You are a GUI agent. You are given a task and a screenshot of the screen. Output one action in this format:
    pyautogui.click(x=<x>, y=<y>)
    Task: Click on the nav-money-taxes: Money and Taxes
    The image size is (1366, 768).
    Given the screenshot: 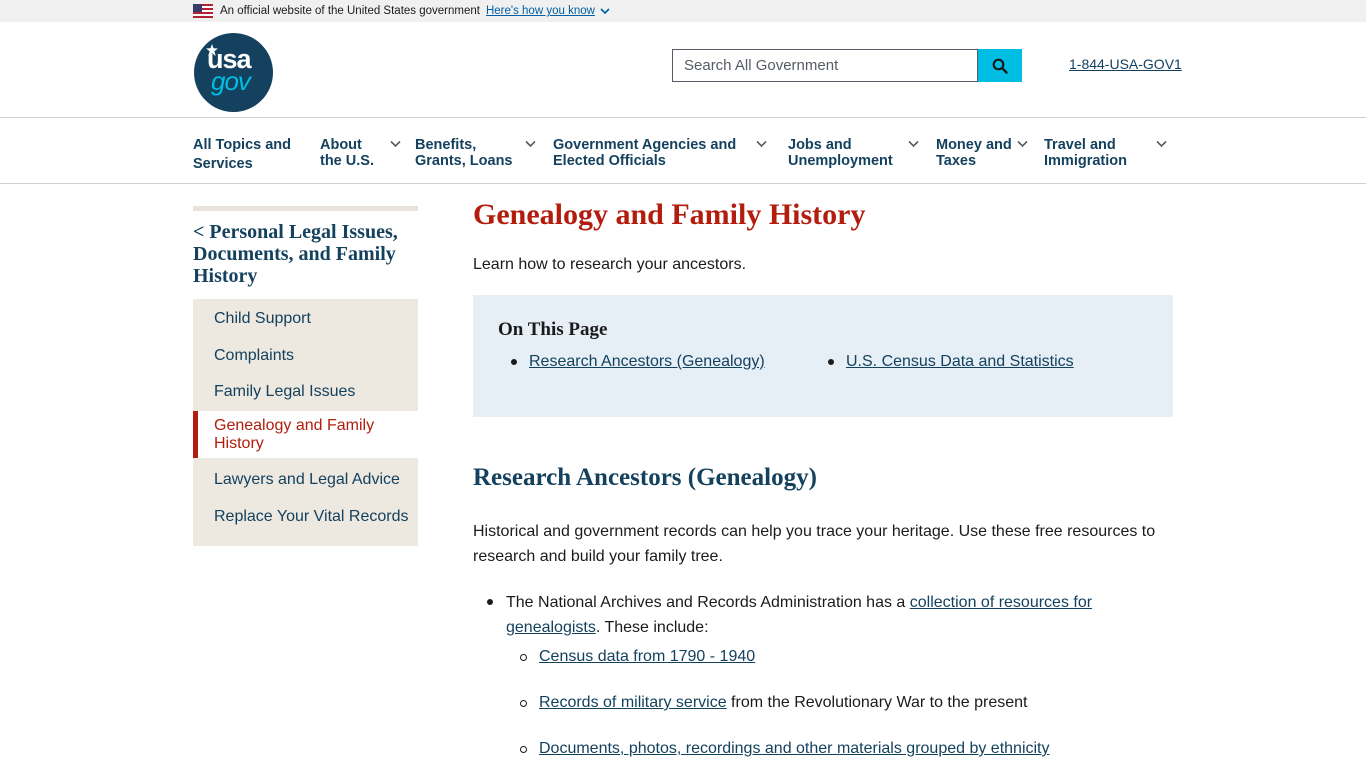 What is the action you would take?
    pyautogui.click(x=982, y=153)
    